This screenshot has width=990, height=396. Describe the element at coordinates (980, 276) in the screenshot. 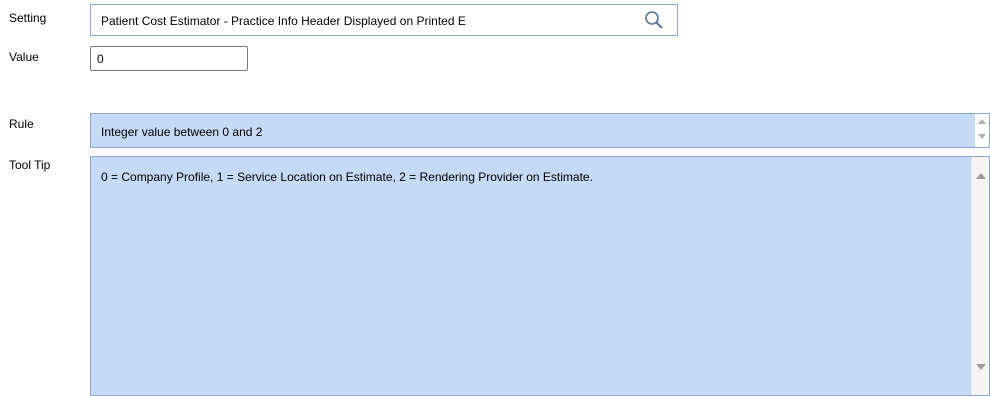

I see `tooltip-scrollbar` at that location.